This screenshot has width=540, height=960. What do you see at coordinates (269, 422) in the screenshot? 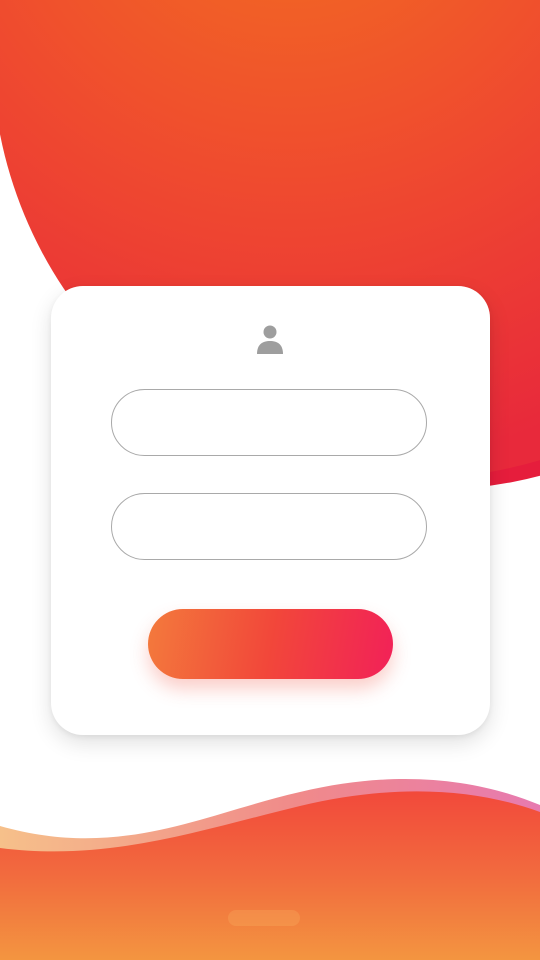
I see `username-input` at bounding box center [269, 422].